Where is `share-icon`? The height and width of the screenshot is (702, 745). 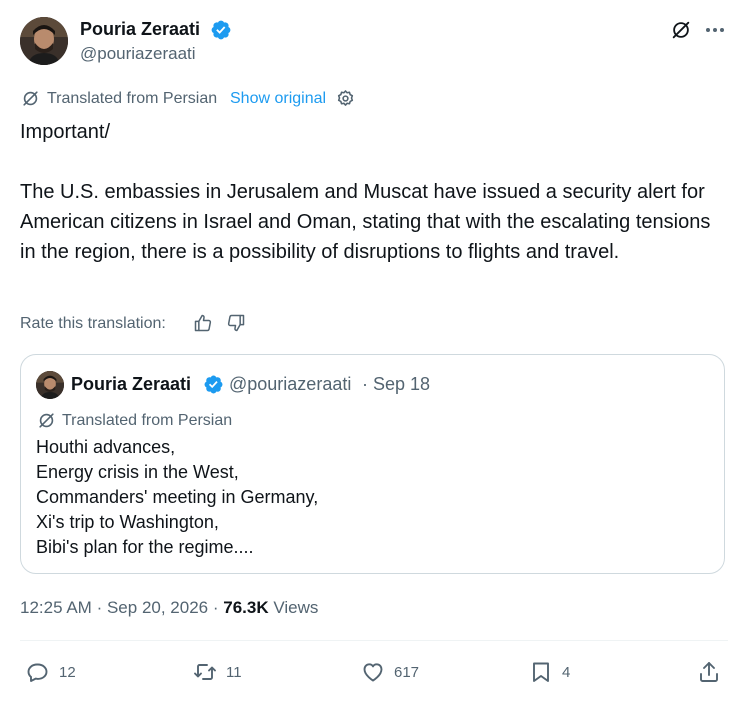 share-icon is located at coordinates (709, 672).